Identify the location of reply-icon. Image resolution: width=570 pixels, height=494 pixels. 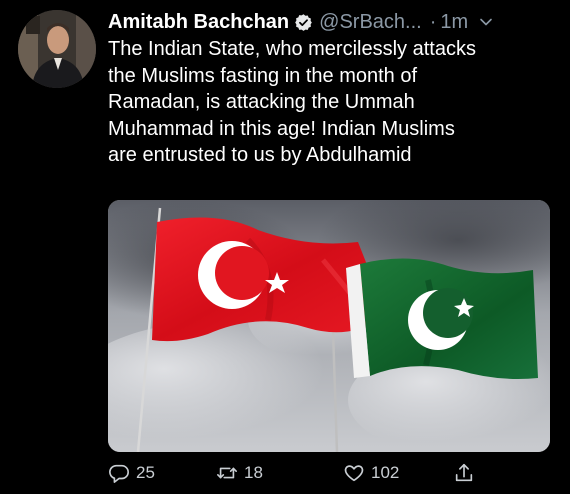
(119, 473).